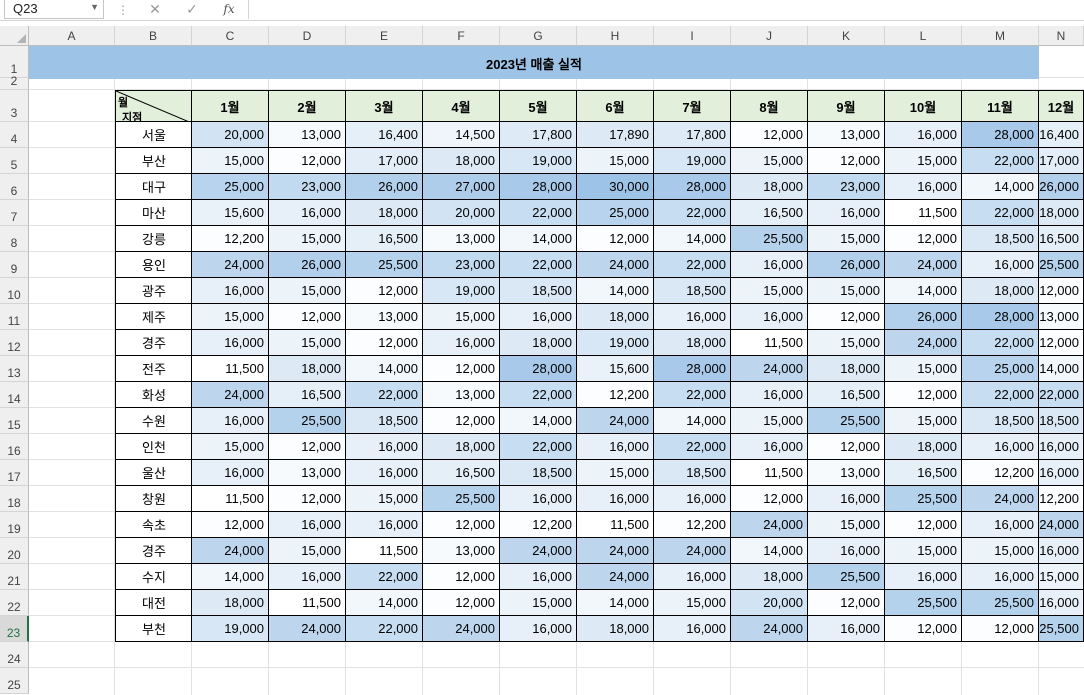  What do you see at coordinates (14, 499) in the screenshot?
I see `row-header-18: 18` at bounding box center [14, 499].